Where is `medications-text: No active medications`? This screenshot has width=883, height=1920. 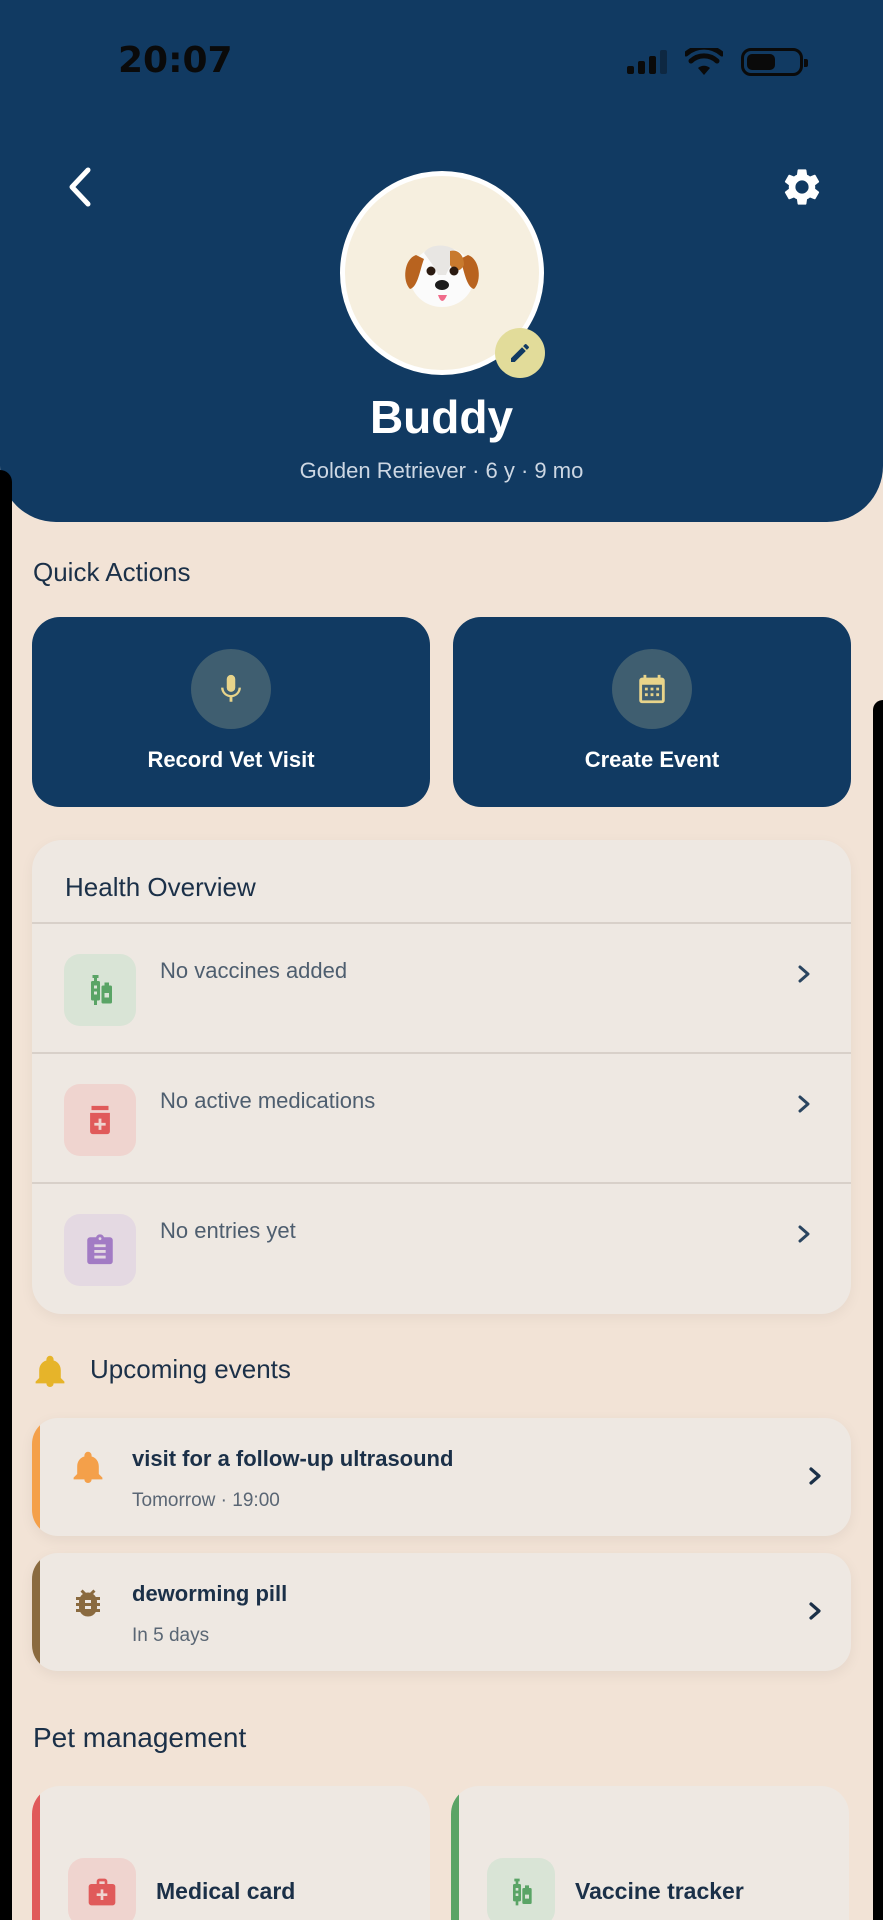 medications-text: No active medications is located at coordinates (268, 1100).